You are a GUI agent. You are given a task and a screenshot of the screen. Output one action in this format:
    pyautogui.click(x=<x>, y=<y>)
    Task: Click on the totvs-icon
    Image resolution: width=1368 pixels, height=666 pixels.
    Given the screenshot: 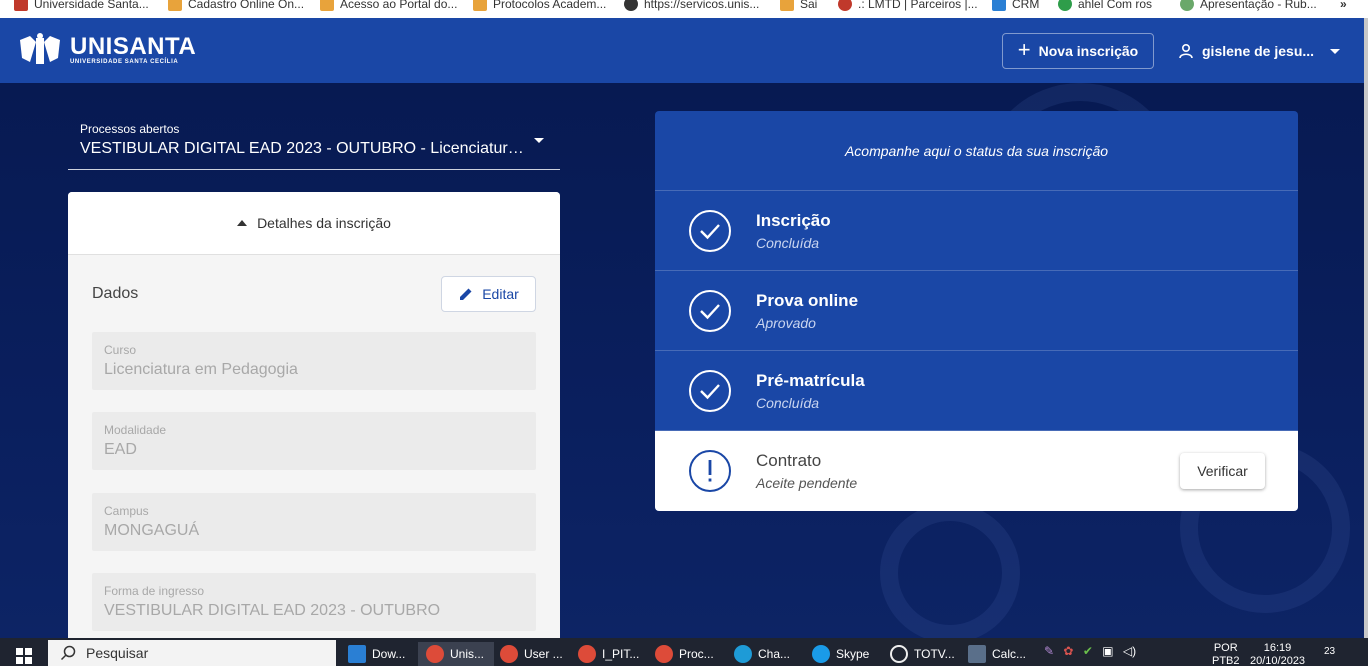 What is the action you would take?
    pyautogui.click(x=899, y=654)
    